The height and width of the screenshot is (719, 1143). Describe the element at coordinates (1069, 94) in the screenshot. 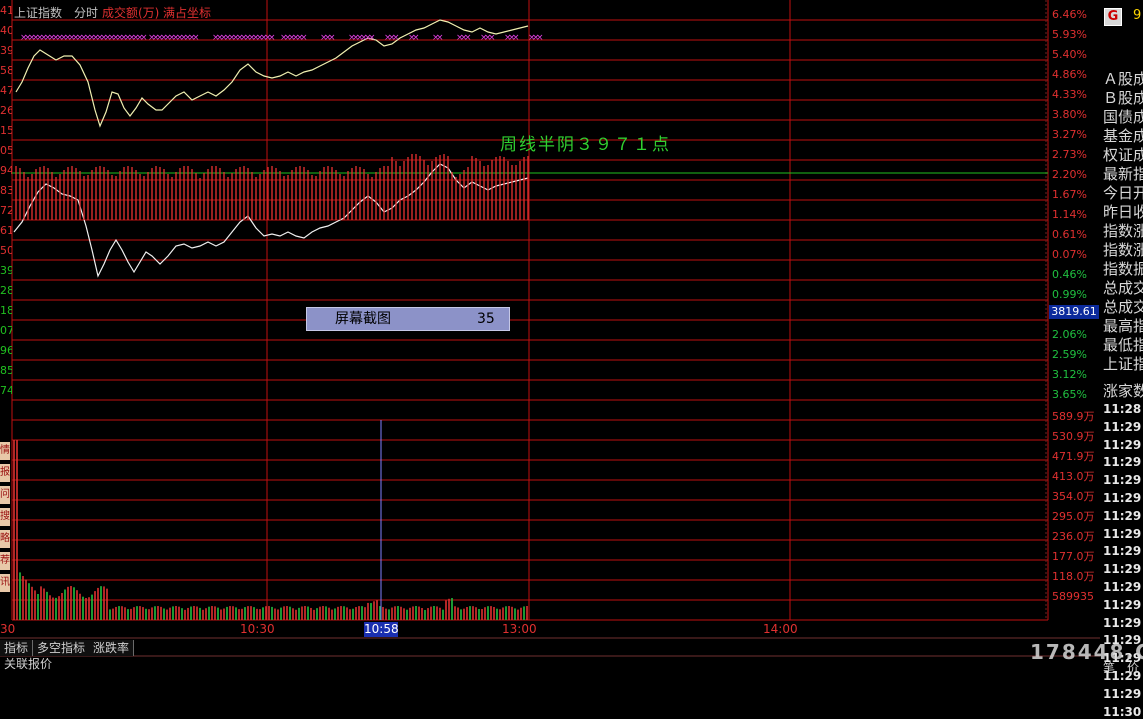

I see `price-scale-label: 4.33%` at that location.